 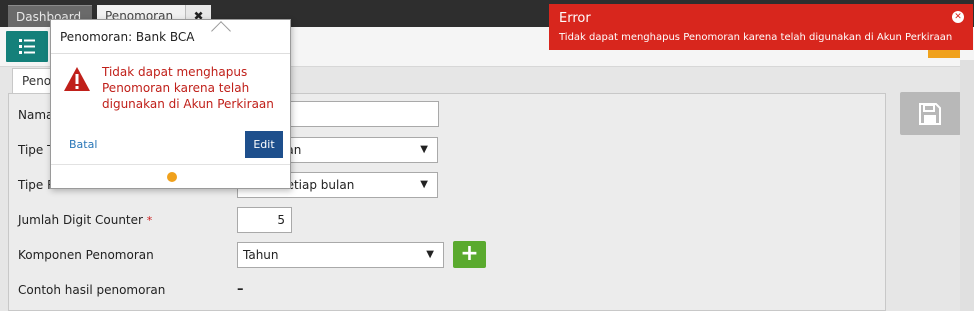 What do you see at coordinates (264, 144) in the screenshot?
I see `edit-button: Edit` at bounding box center [264, 144].